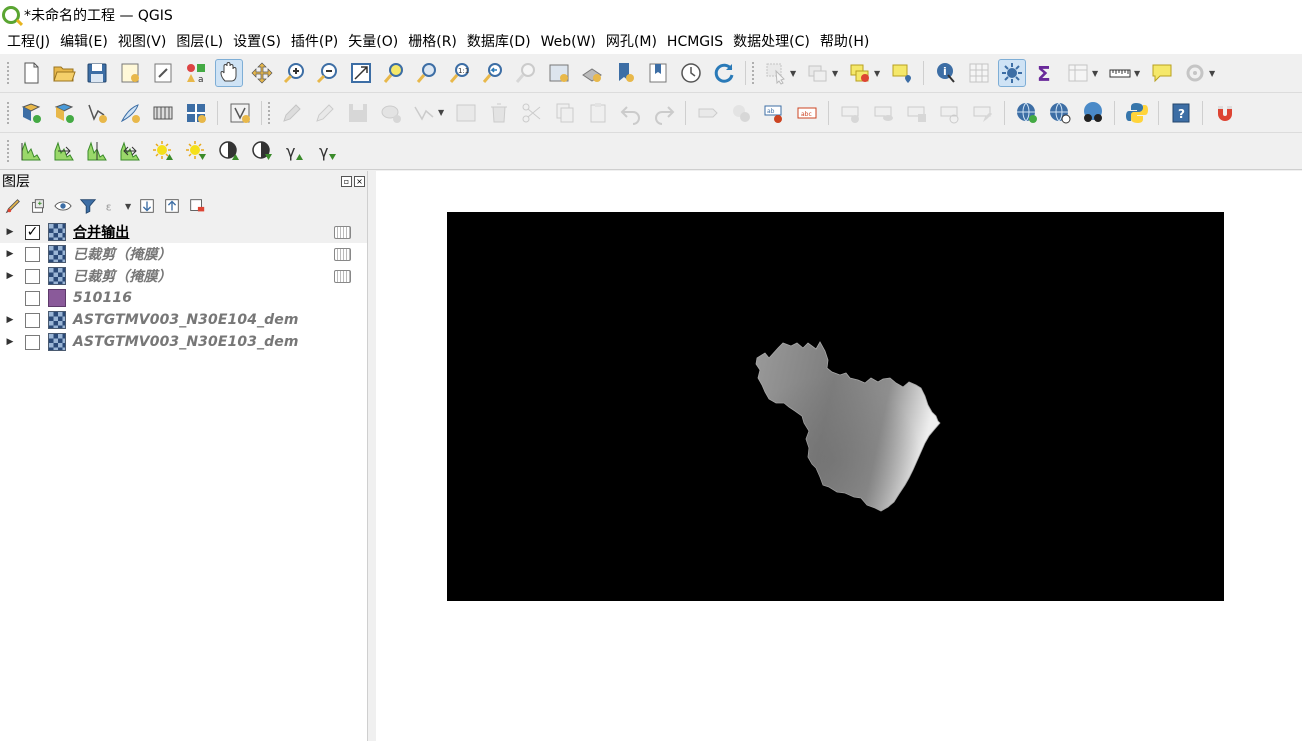 This screenshot has width=1302, height=741. What do you see at coordinates (771, 42) in the screenshot?
I see `menu-processing: 数据处理(C)` at bounding box center [771, 42].